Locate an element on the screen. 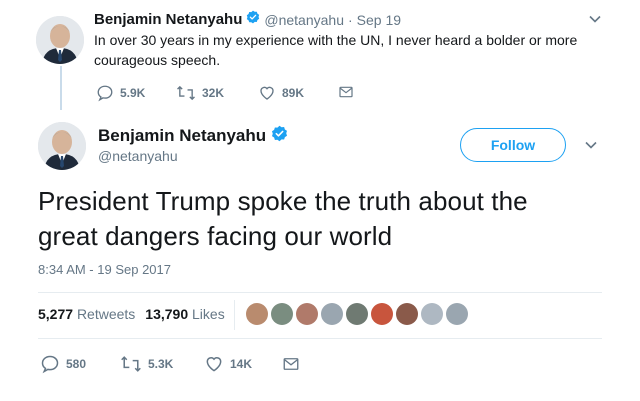 This screenshot has height=401, width=640. retweet-label: Retweets is located at coordinates (106, 314).